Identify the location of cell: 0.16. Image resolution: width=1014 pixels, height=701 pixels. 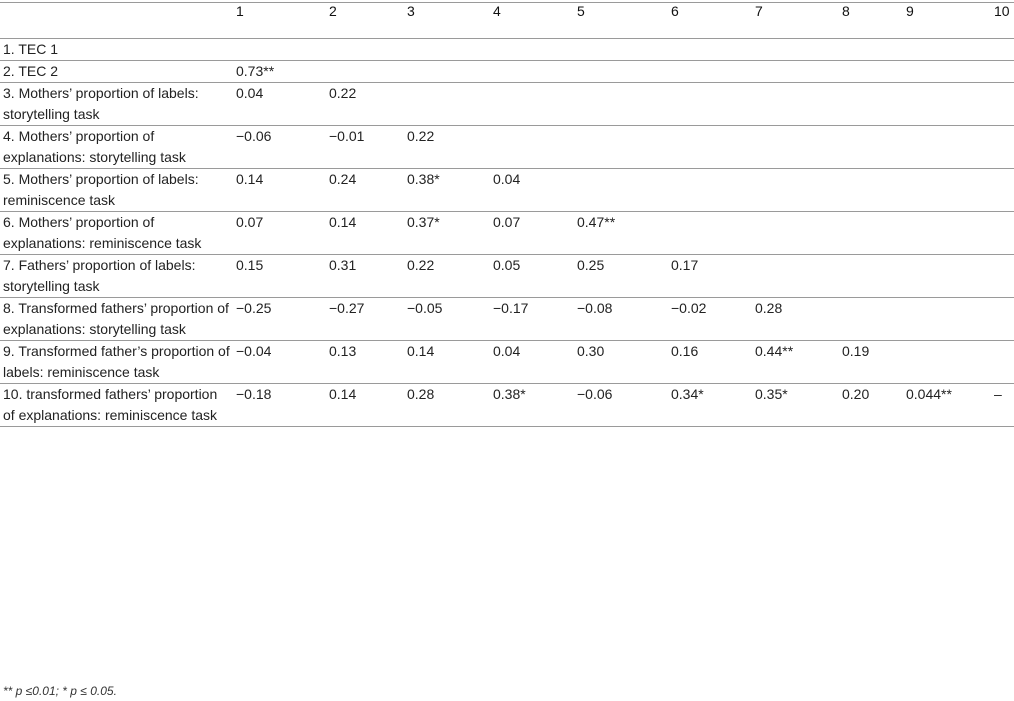
(685, 351).